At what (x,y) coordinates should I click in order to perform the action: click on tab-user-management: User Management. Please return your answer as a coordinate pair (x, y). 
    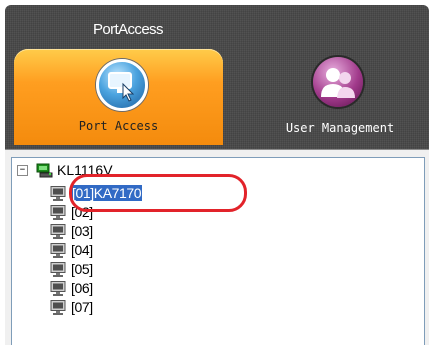
    Looking at the image, I should click on (340, 97).